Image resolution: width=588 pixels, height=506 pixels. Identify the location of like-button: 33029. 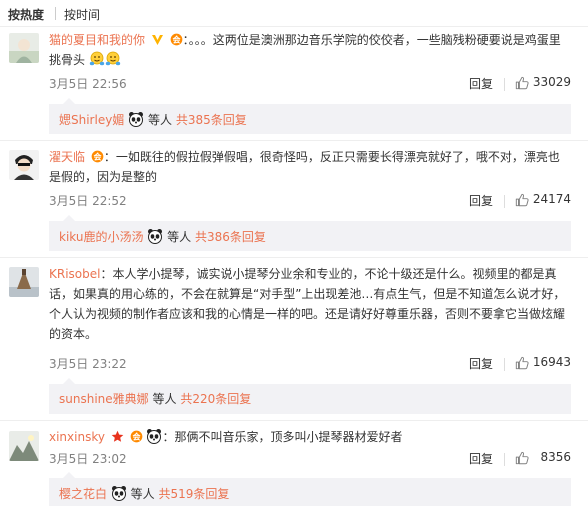
(541, 84).